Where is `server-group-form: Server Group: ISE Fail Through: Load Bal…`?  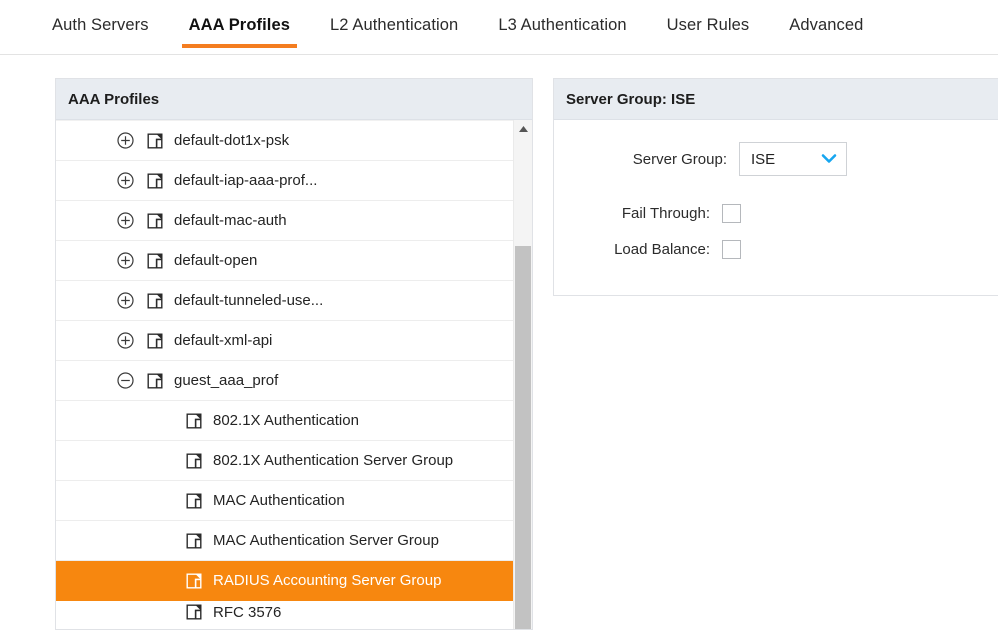
server-group-form: Server Group: ISE Fail Through: Load Bal… is located at coordinates (776, 189).